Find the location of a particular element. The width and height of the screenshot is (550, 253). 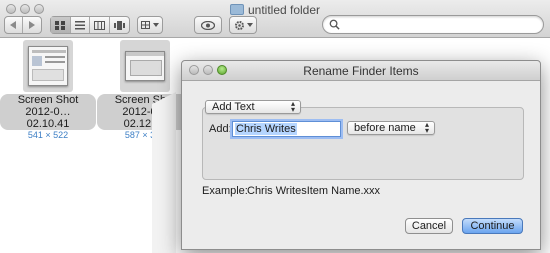

arrange-button is located at coordinates (150, 25).